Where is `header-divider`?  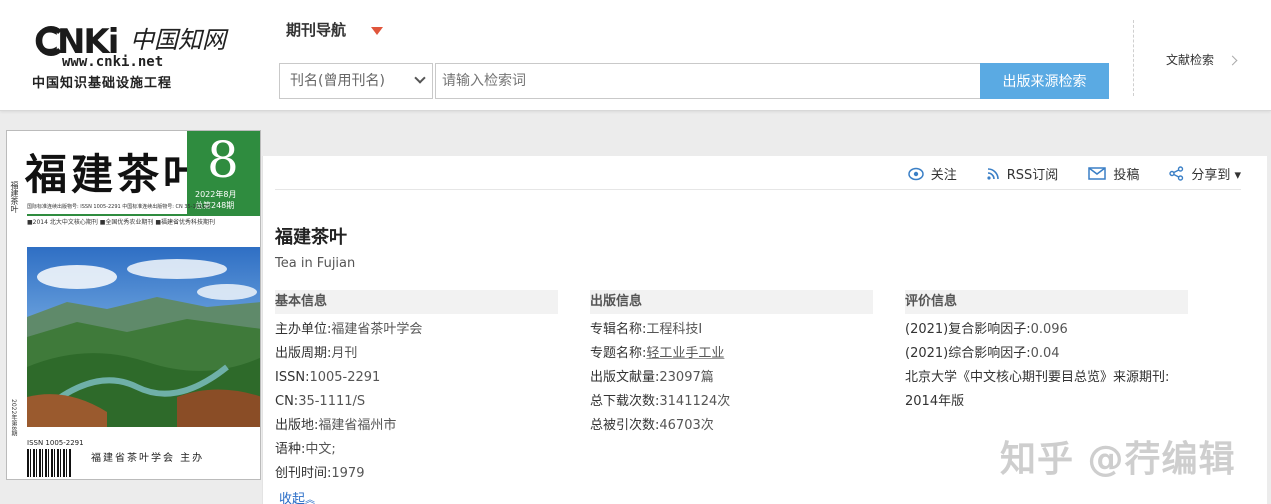
header-divider is located at coordinates (1133, 58).